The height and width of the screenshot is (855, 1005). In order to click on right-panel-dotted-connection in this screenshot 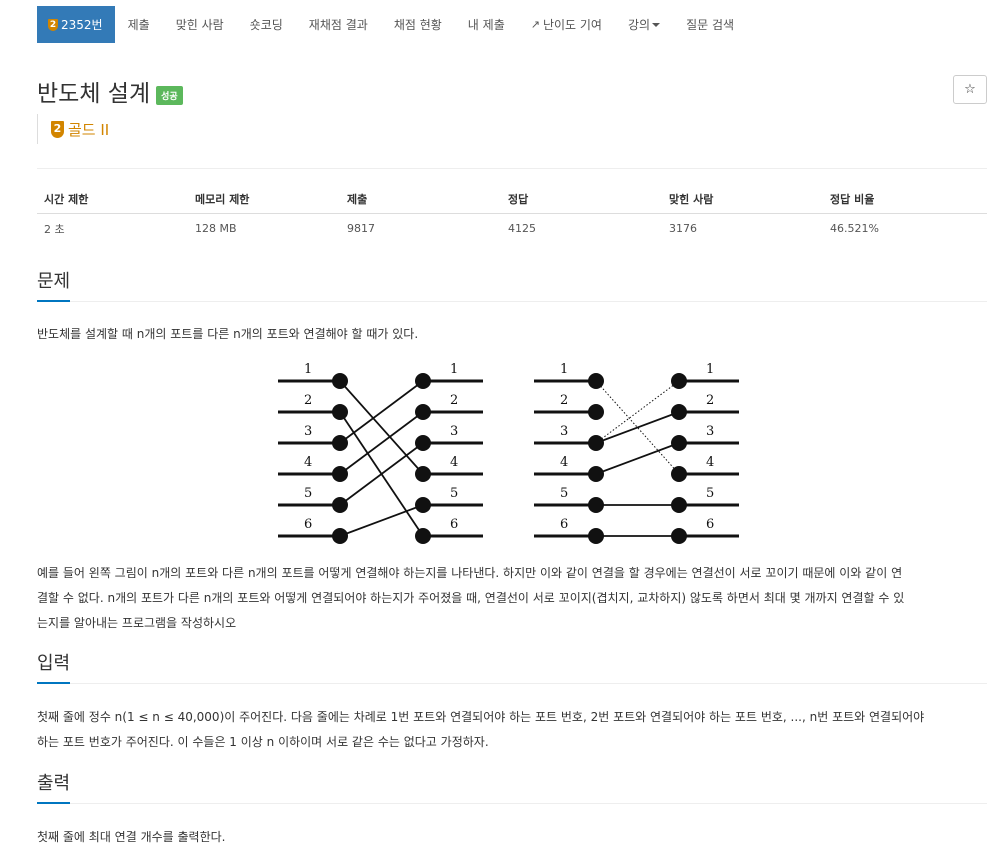, I will do `click(637, 412)`.